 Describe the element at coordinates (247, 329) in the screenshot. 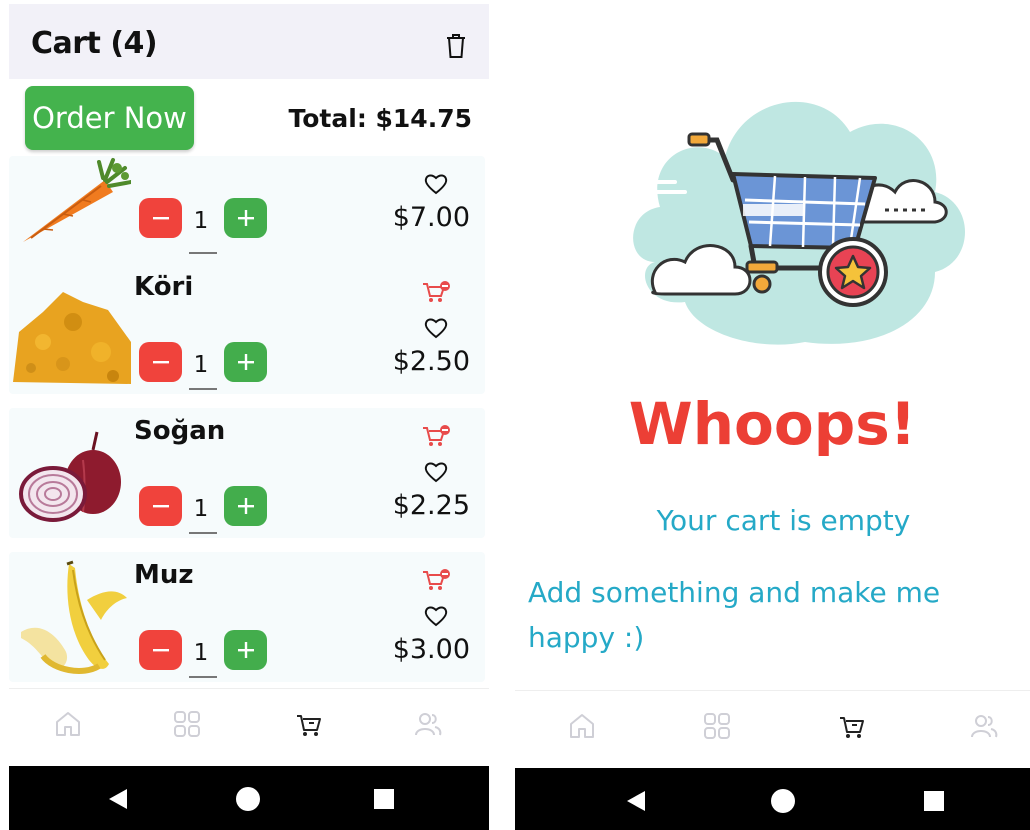

I see `cart-item: Köri $2.50 1` at that location.